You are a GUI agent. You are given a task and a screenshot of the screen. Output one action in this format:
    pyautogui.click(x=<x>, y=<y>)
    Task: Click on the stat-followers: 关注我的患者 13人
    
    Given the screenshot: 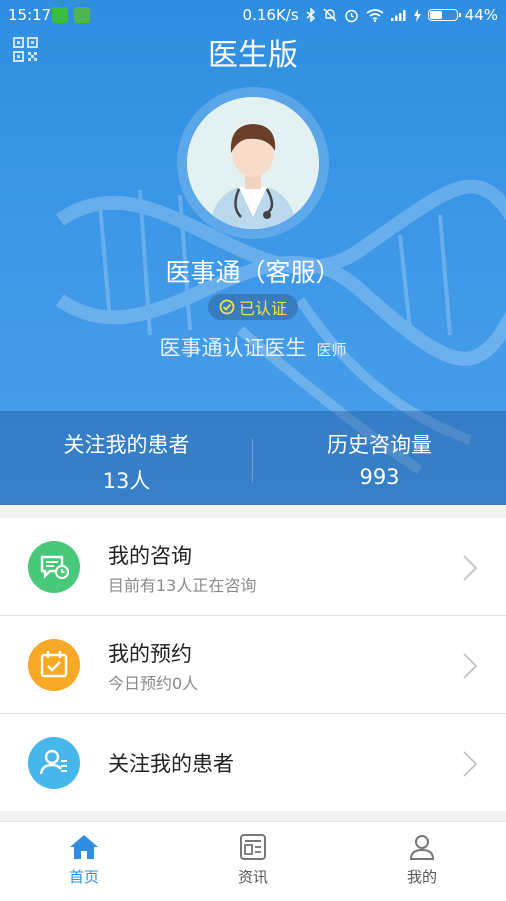 What is the action you would take?
    pyautogui.click(x=126, y=462)
    